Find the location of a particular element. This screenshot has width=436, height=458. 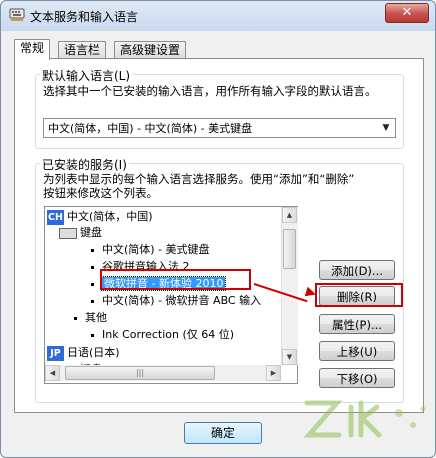

tree-item-other-cn: 其他 is located at coordinates (90, 317).